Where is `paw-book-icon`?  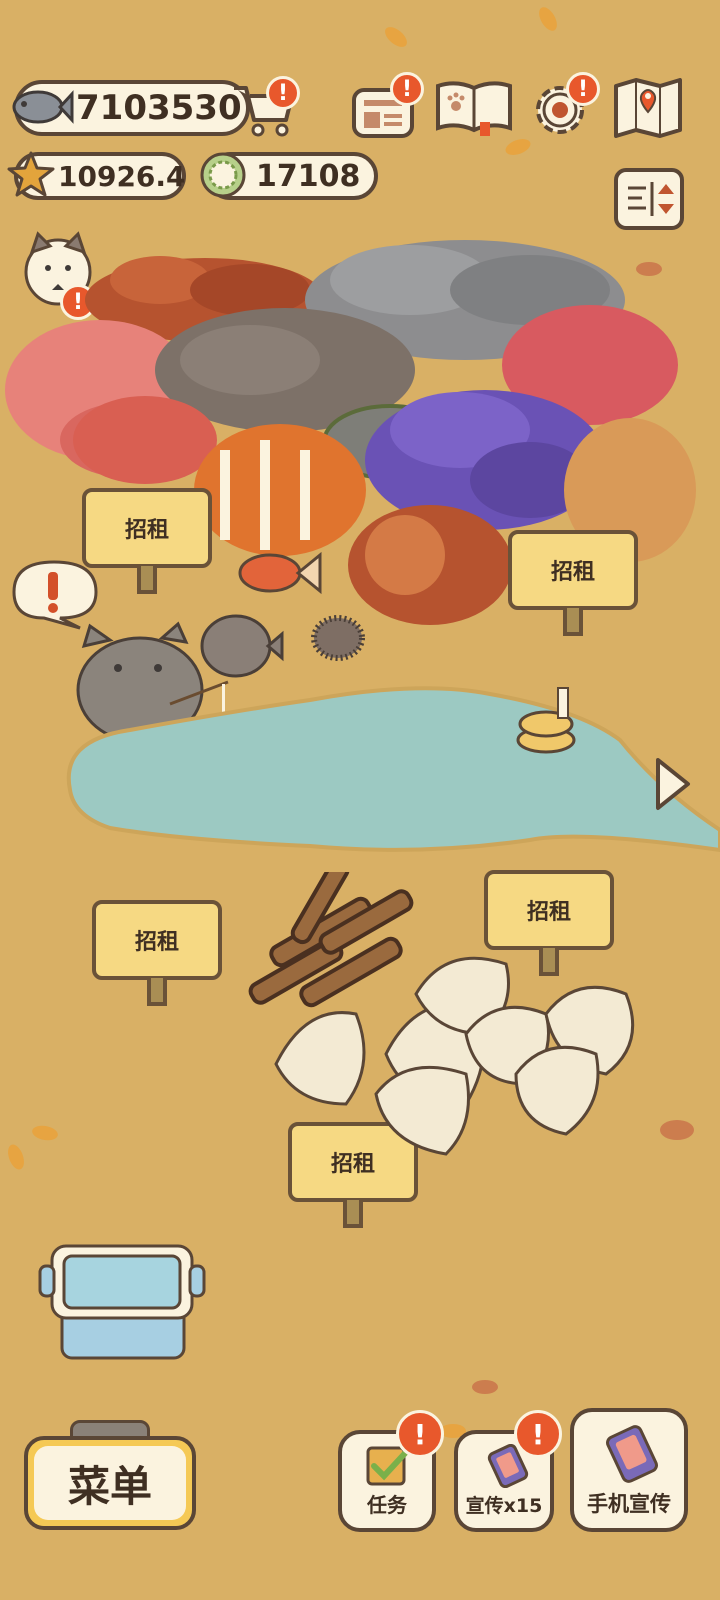
paw-book-icon is located at coordinates (474, 108).